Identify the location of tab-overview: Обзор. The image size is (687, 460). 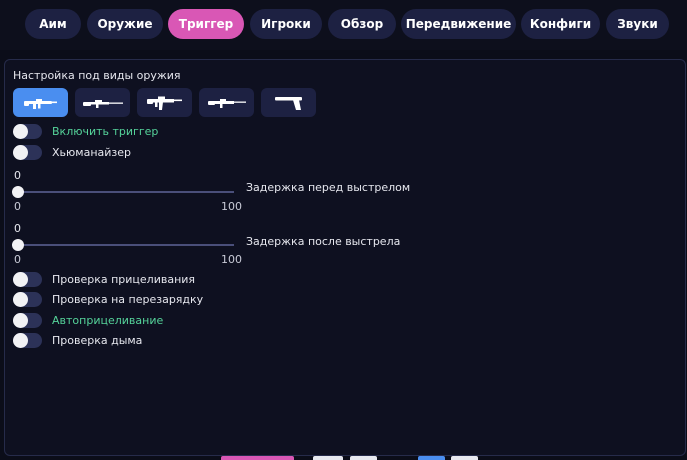
(362, 24).